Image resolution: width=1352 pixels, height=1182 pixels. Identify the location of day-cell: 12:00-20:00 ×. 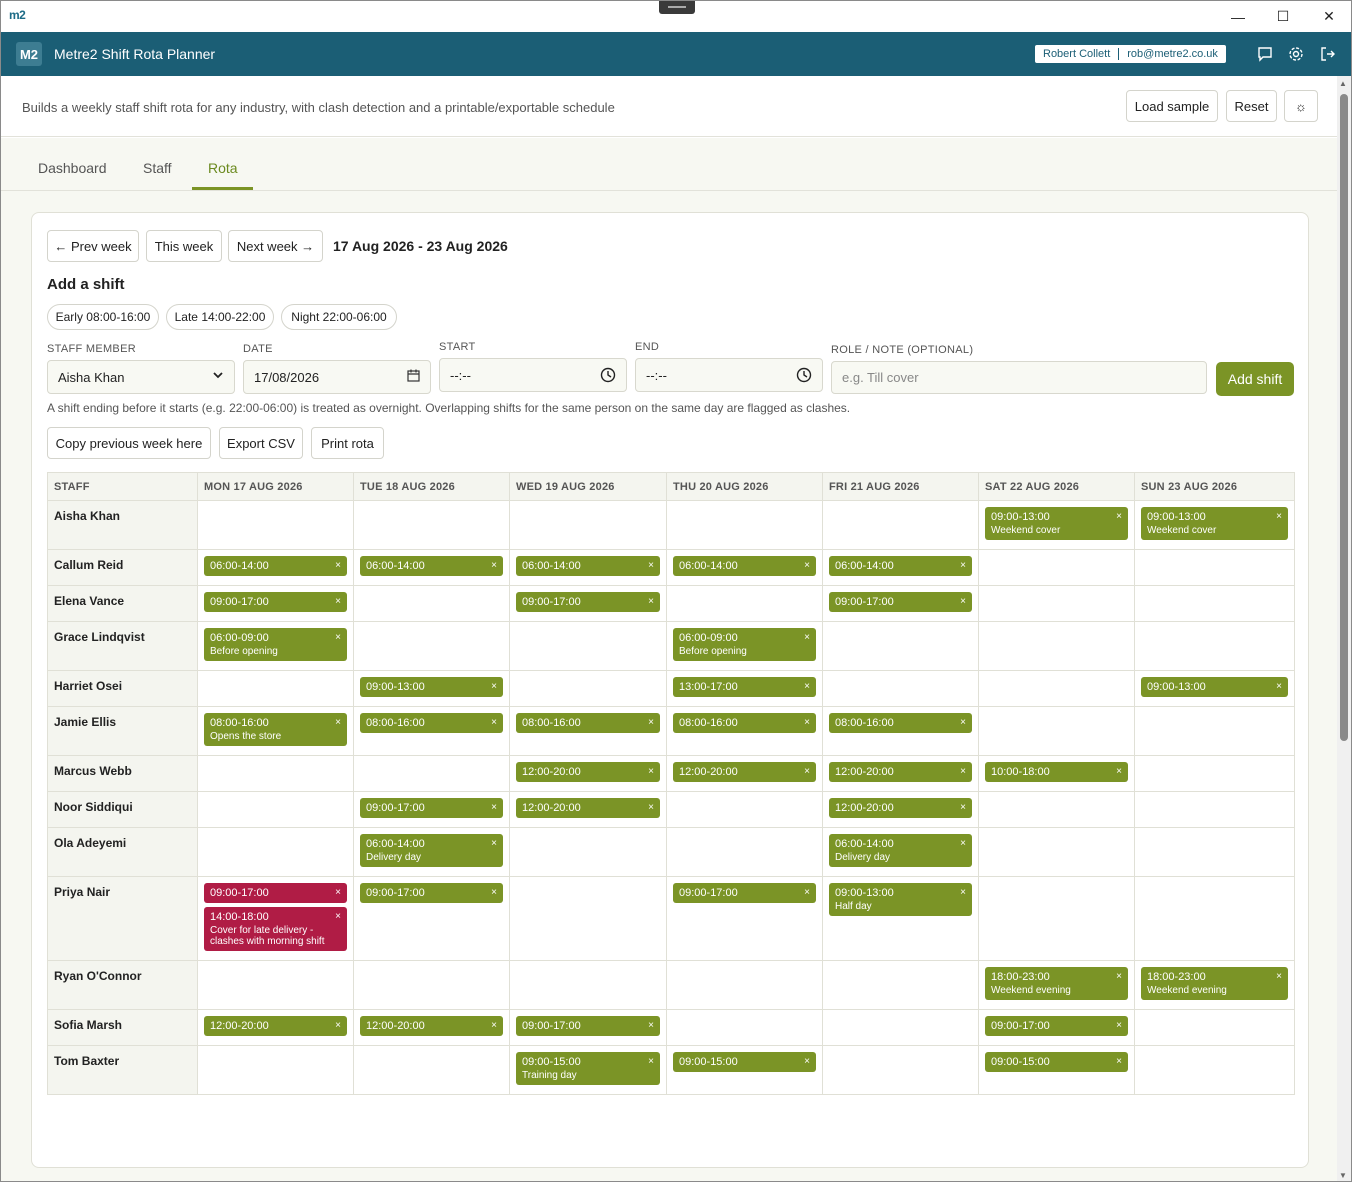
(275, 1027).